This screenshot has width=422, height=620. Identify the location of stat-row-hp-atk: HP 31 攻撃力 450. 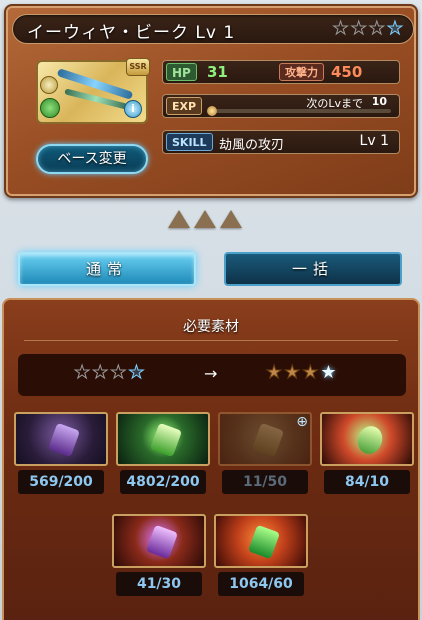
(281, 72).